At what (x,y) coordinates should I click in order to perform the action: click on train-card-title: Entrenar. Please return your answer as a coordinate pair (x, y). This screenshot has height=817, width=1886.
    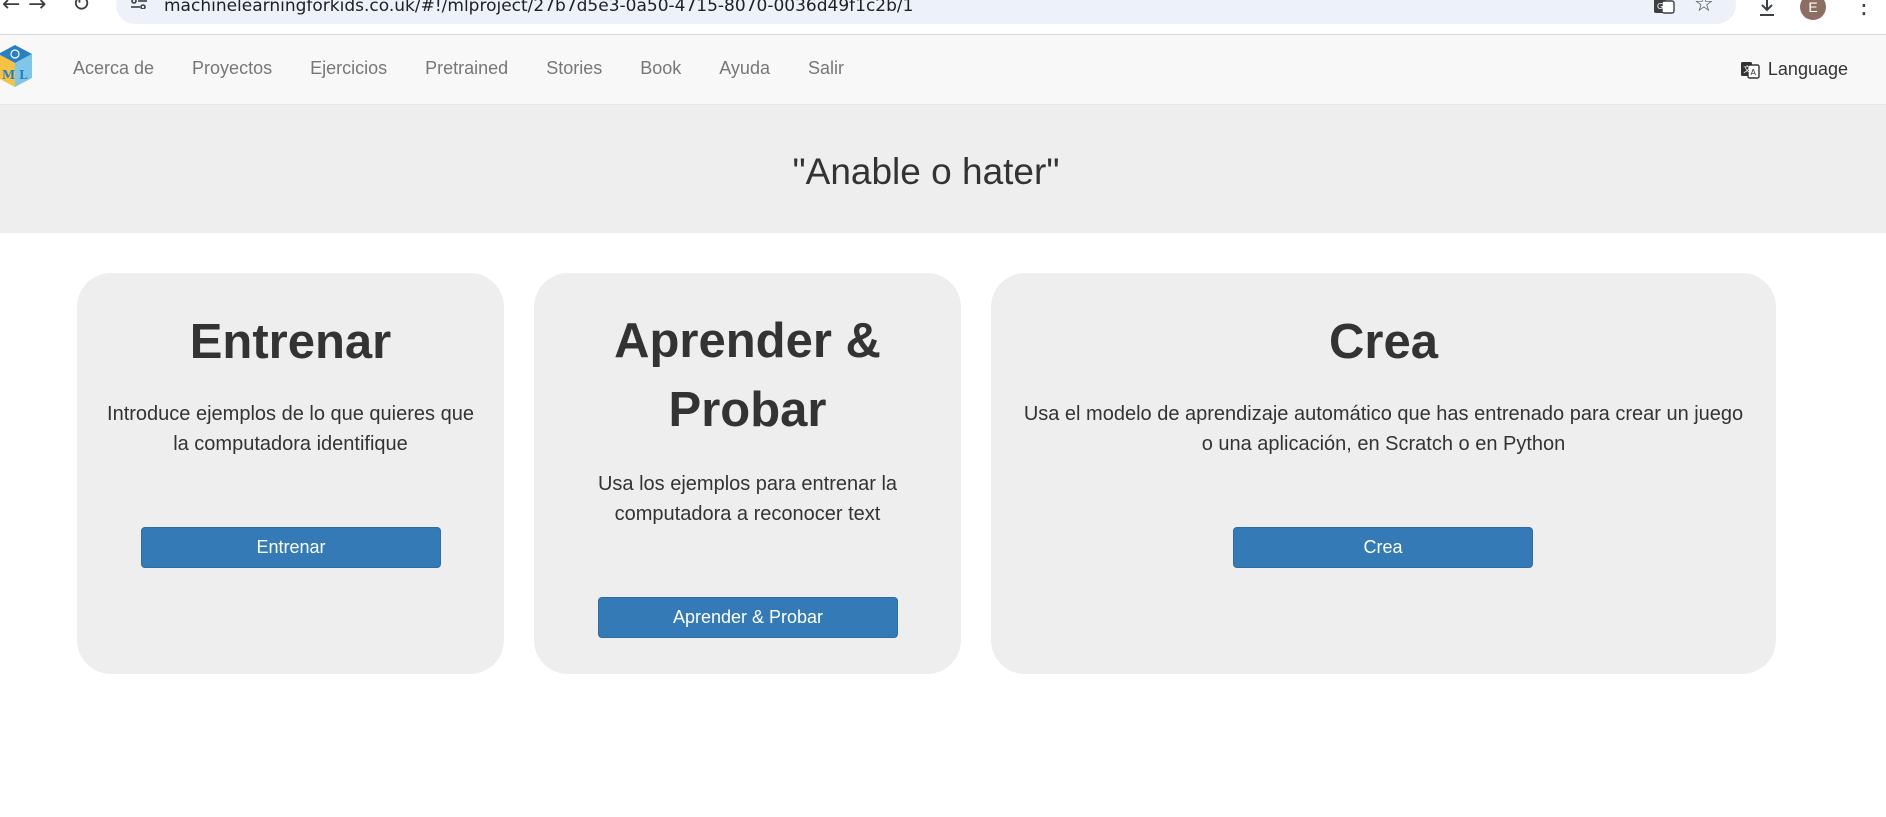
    Looking at the image, I should click on (290, 342).